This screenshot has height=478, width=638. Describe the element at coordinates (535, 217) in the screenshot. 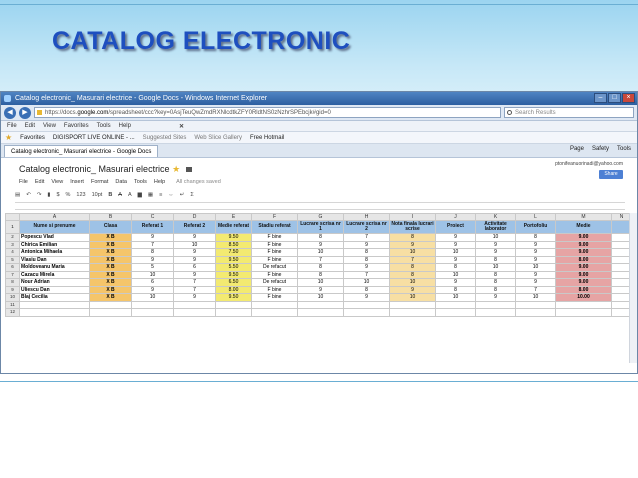

I see `column-header: L` at that location.